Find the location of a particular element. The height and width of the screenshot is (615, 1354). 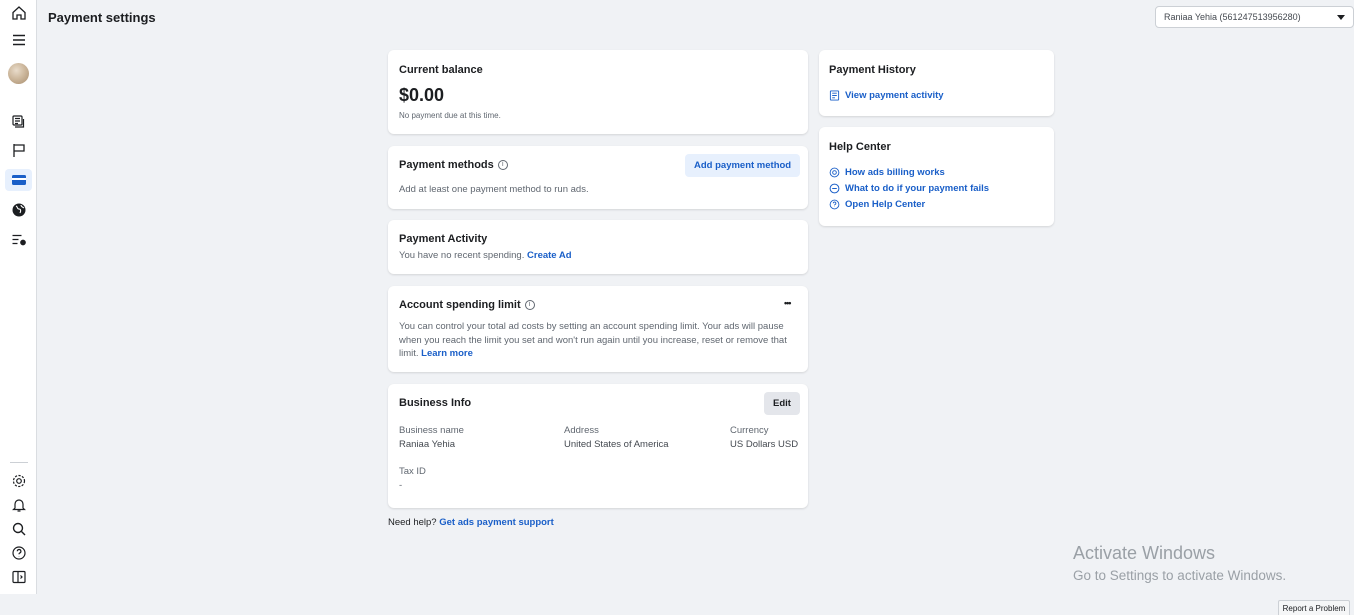

collapse-sidebar-icon is located at coordinates (19, 577).